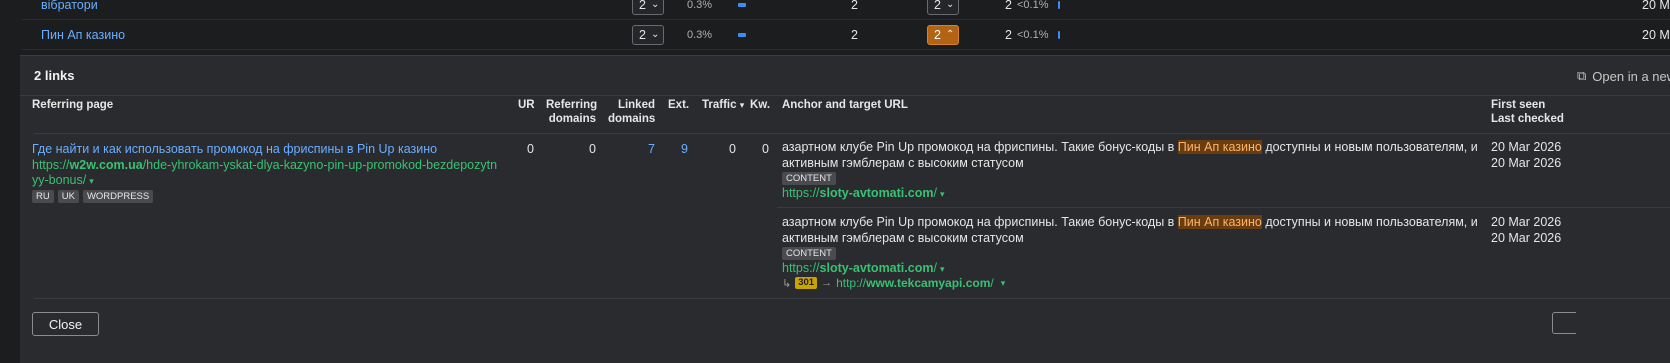  Describe the element at coordinates (806, 283) in the screenshot. I see `redirect-code-badge: 301` at that location.